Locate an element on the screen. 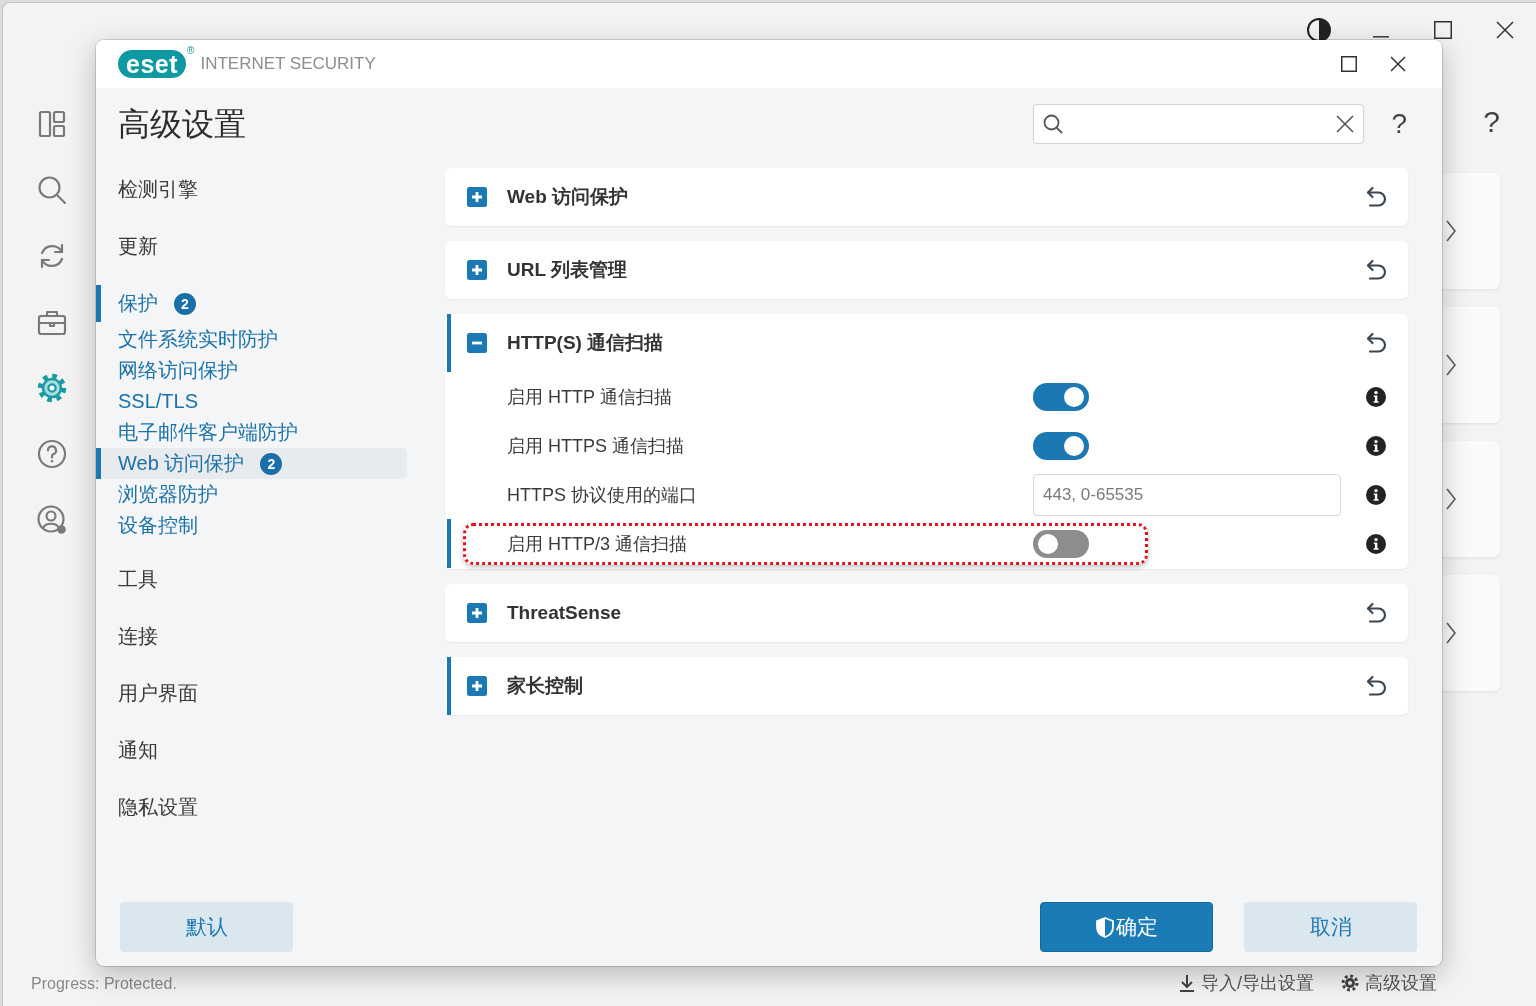  dialog-title: 高级设置 is located at coordinates (182, 124).